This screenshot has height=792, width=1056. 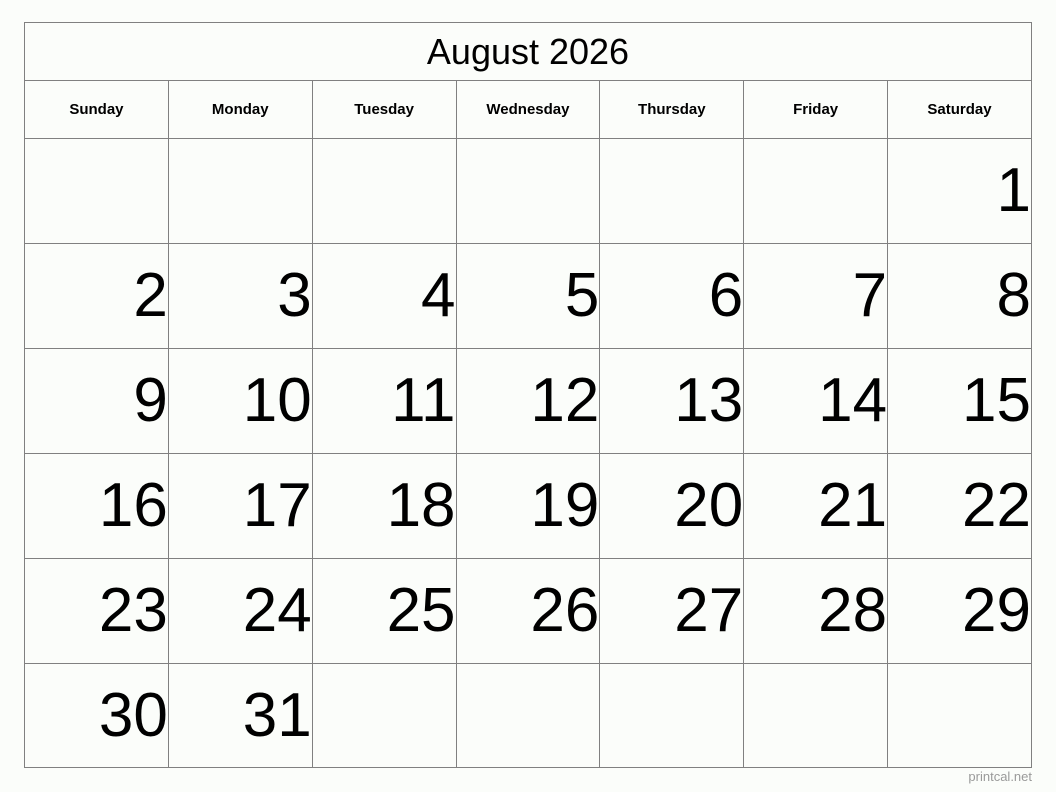 What do you see at coordinates (709, 505) in the screenshot?
I see `day-number: 20` at bounding box center [709, 505].